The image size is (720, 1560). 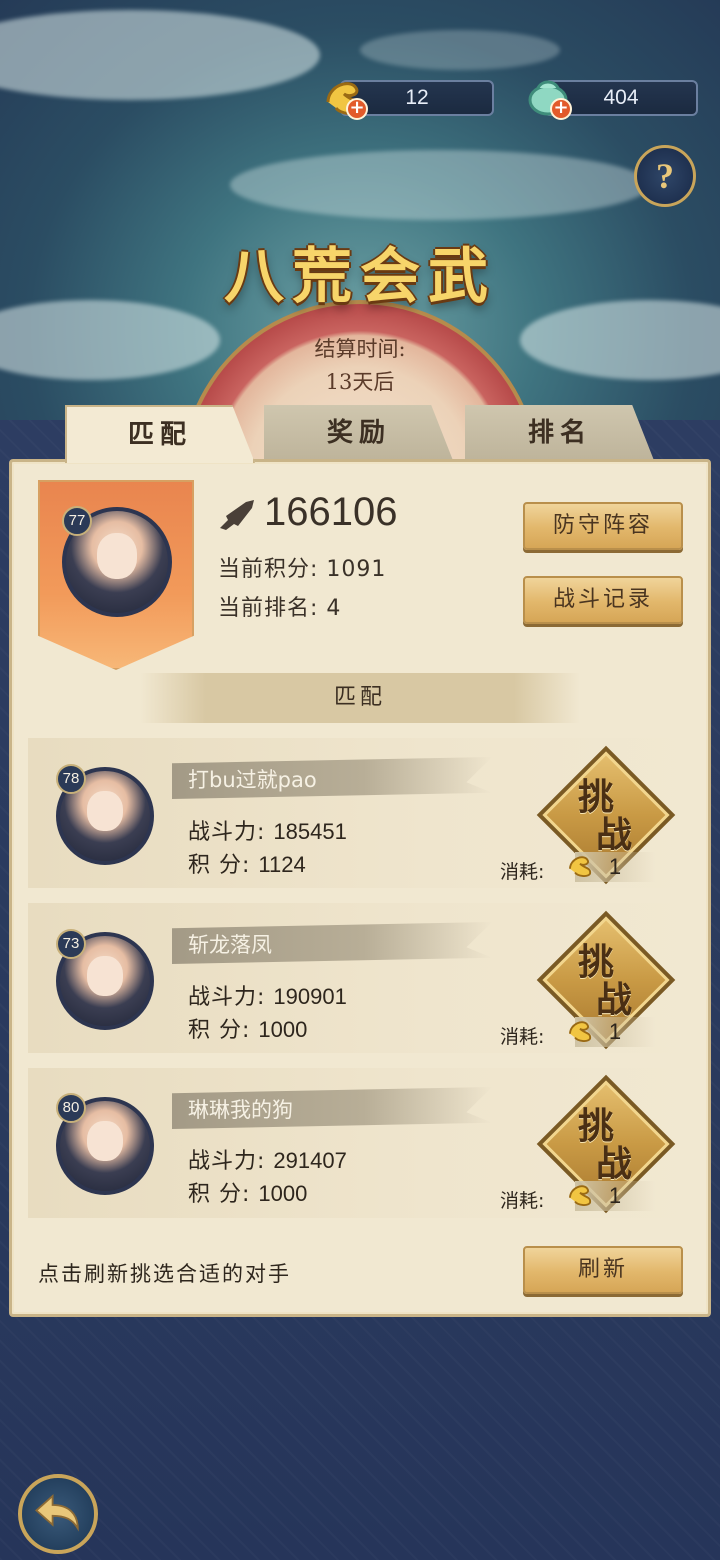 I want to click on match-section-header: 匹配, so click(x=360, y=698).